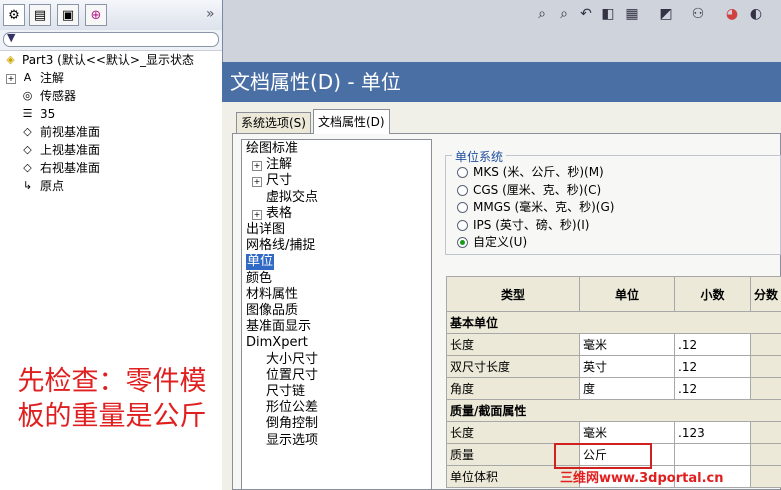  I want to click on nav-item: 显示选项, so click(292, 441).